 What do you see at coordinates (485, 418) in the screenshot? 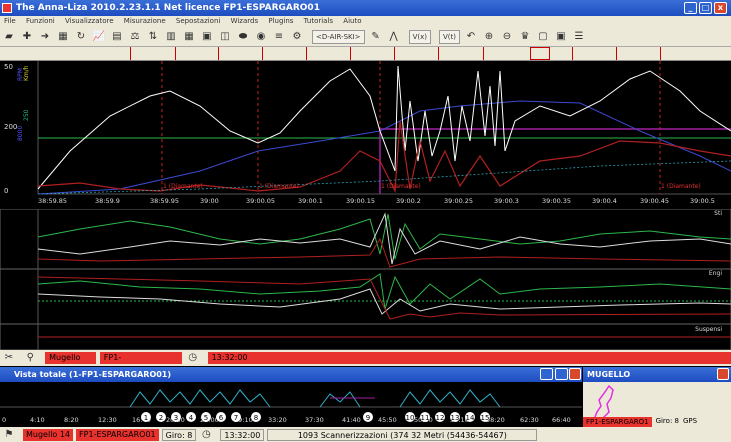
I see `lap-badge: 15` at bounding box center [485, 418].